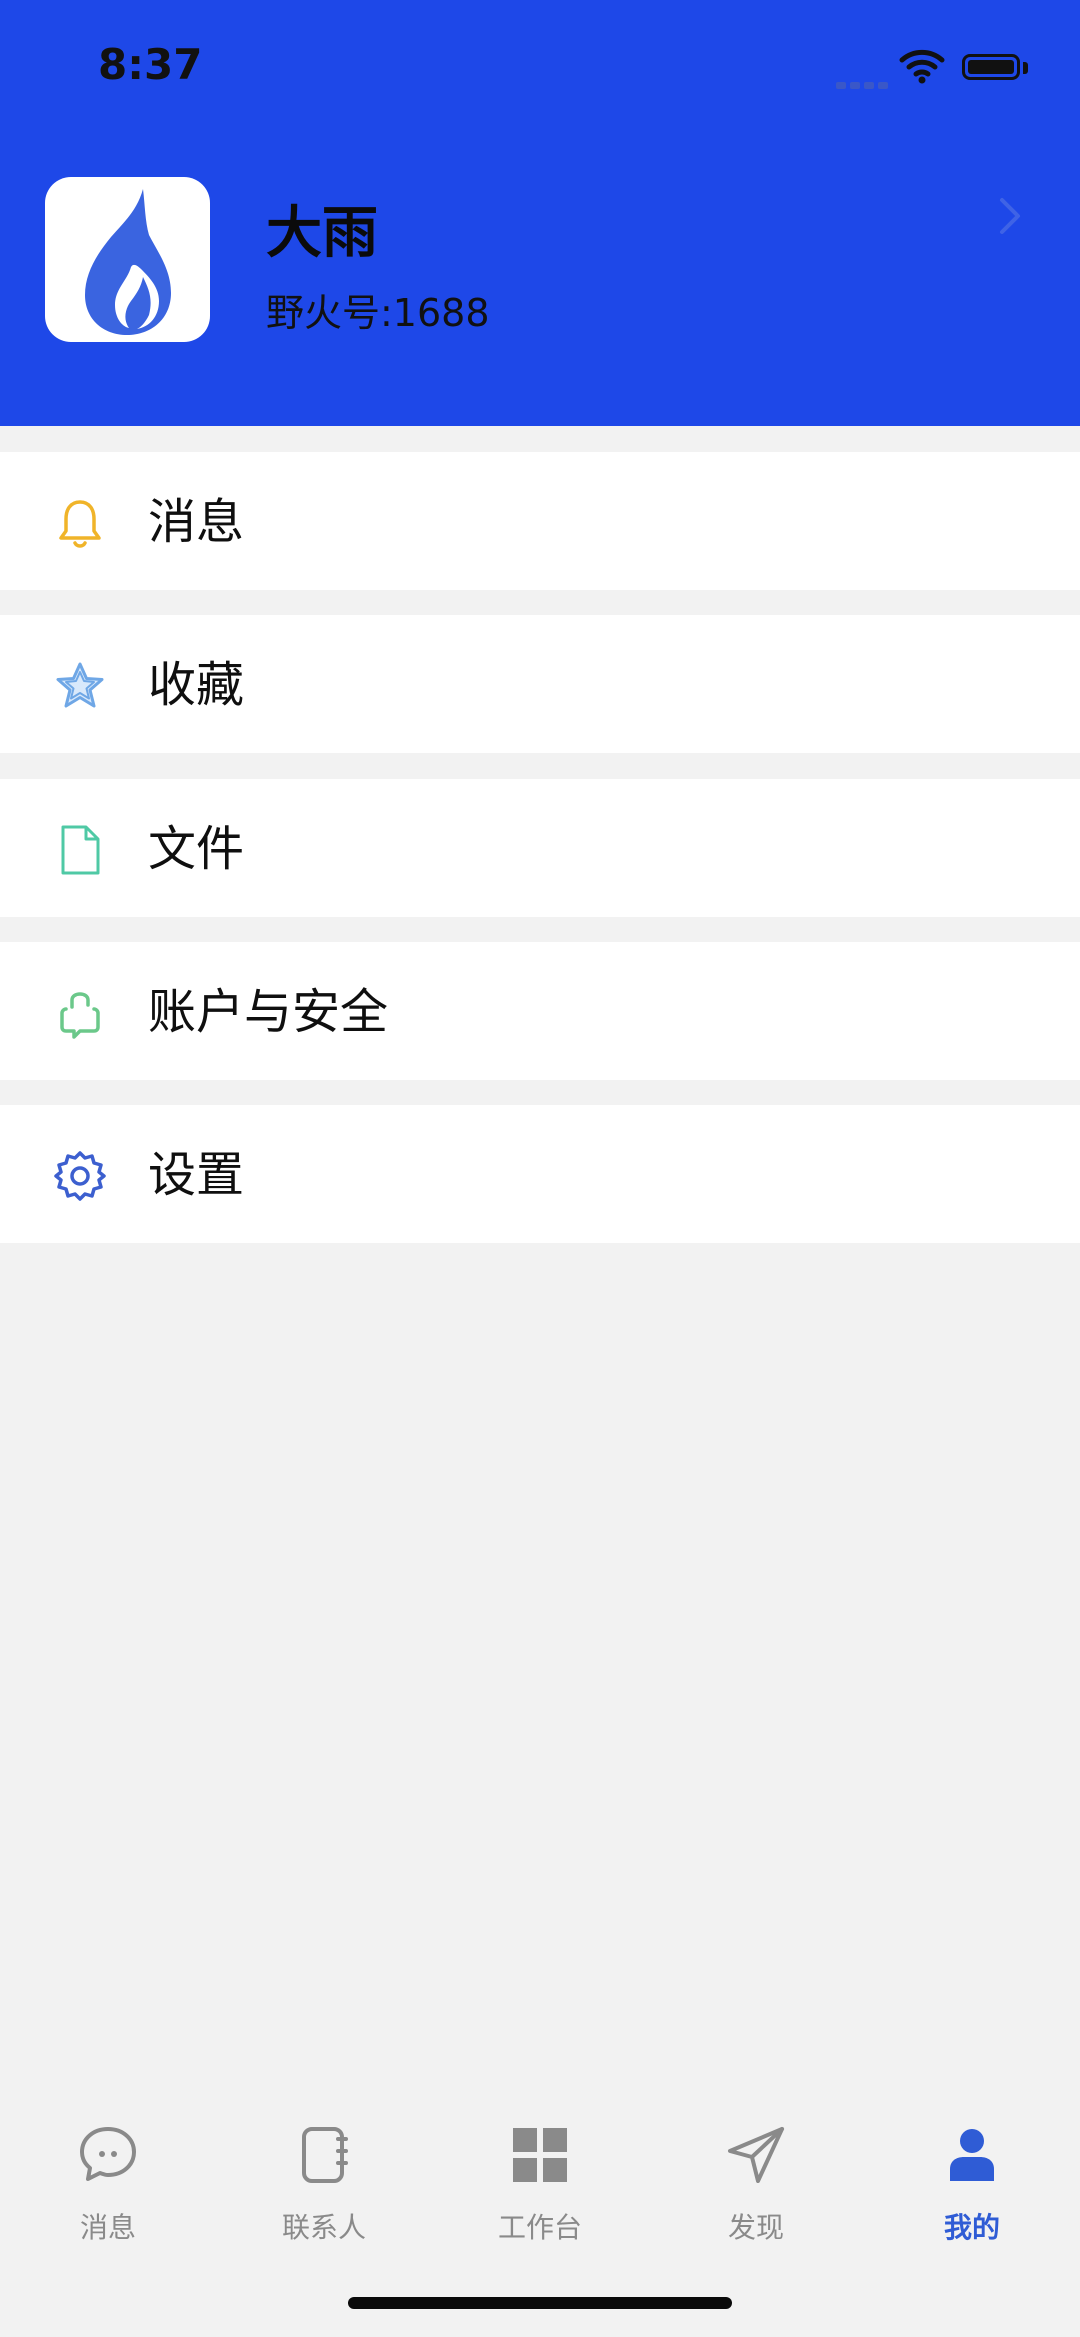  What do you see at coordinates (972, 2155) in the screenshot?
I see `profile-icon` at bounding box center [972, 2155].